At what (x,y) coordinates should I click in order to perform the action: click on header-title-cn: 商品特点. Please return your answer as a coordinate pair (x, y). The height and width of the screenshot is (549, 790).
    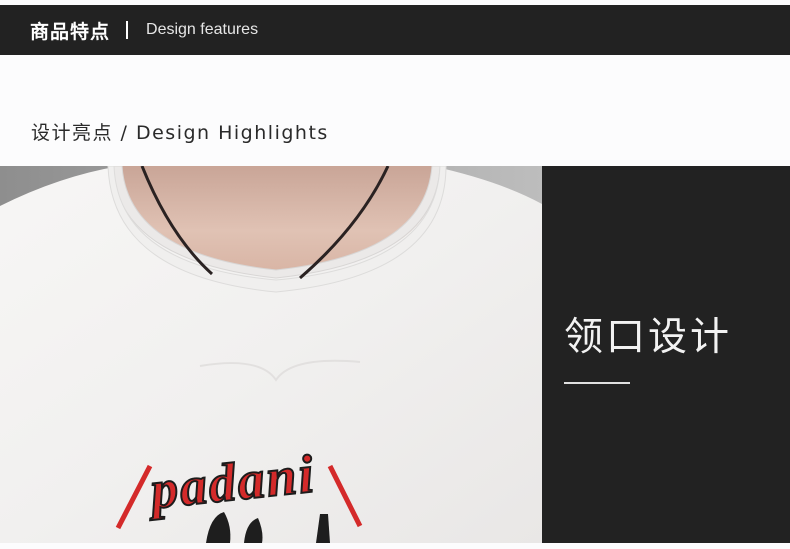
    Looking at the image, I should click on (70, 31).